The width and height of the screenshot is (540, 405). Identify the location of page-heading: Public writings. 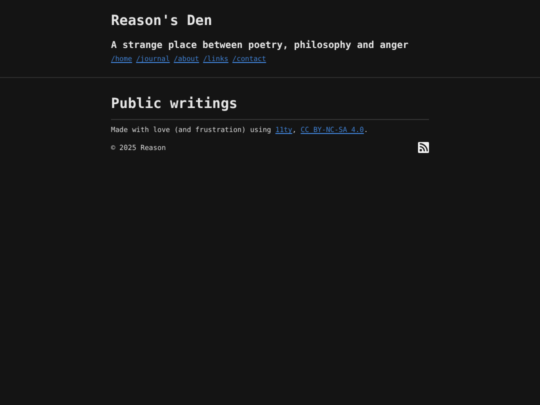
(270, 99).